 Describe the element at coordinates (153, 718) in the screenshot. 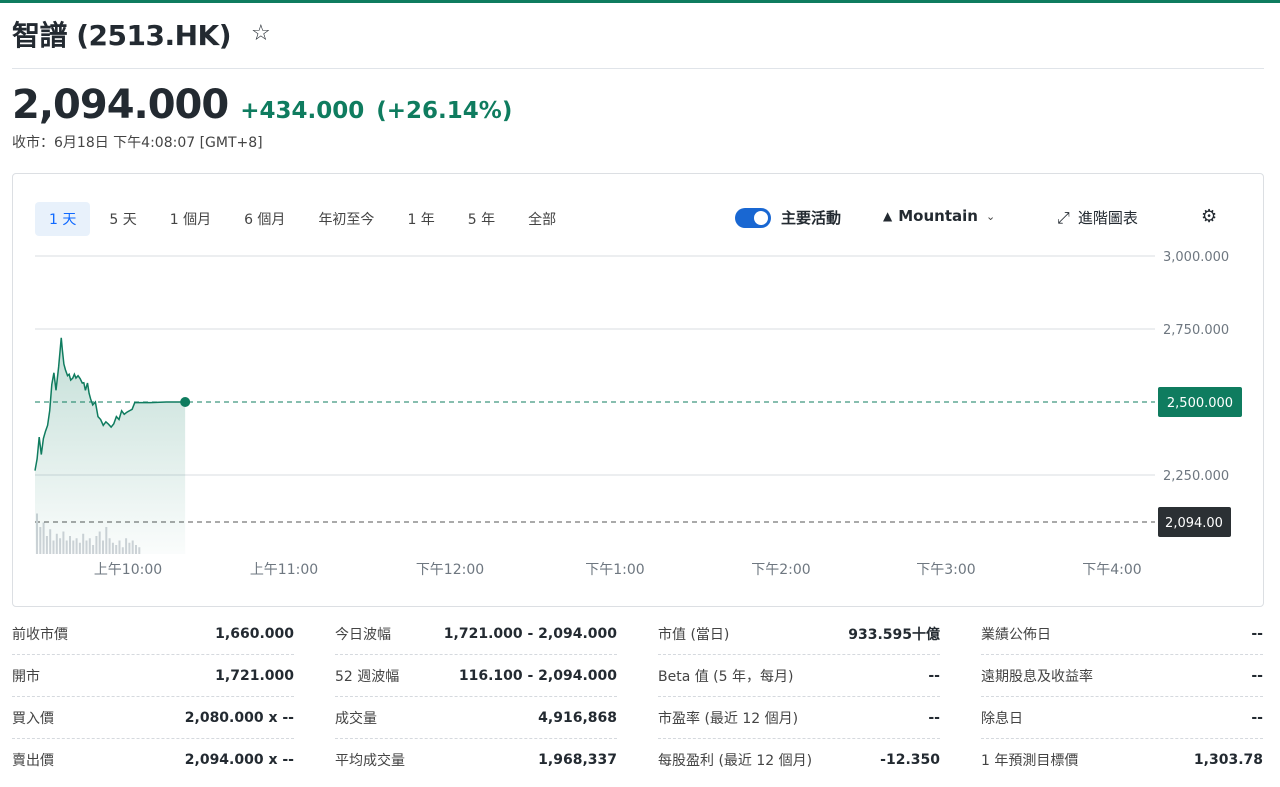

I see `stat-row: 買入價 2,080.000 x --` at that location.